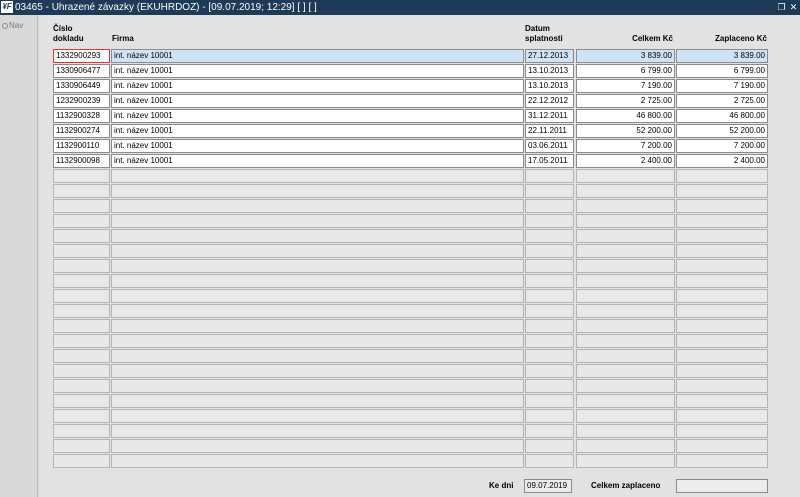  I want to click on cell-doklad: 1132900098, so click(81, 161).